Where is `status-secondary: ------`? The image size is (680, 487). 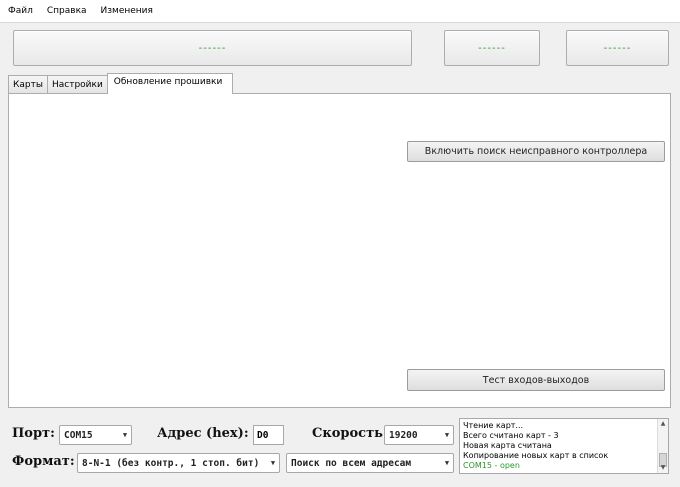
status-secondary: ------ is located at coordinates (492, 48).